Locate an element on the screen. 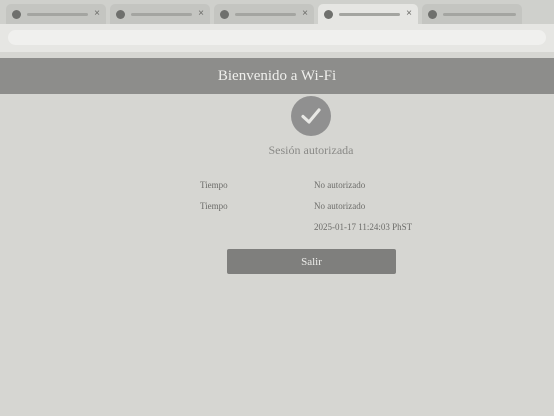 The width and height of the screenshot is (554, 416). detail-value: 2025-01-17 11:24:03 PhST is located at coordinates (363, 227).